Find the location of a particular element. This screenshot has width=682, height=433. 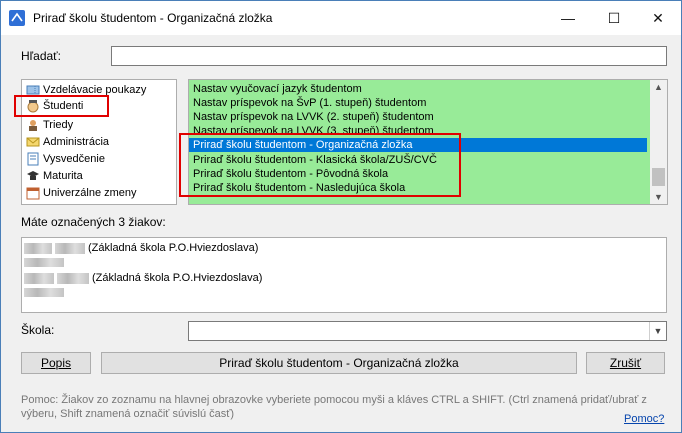

minimize-button: — is located at coordinates (568, 18).